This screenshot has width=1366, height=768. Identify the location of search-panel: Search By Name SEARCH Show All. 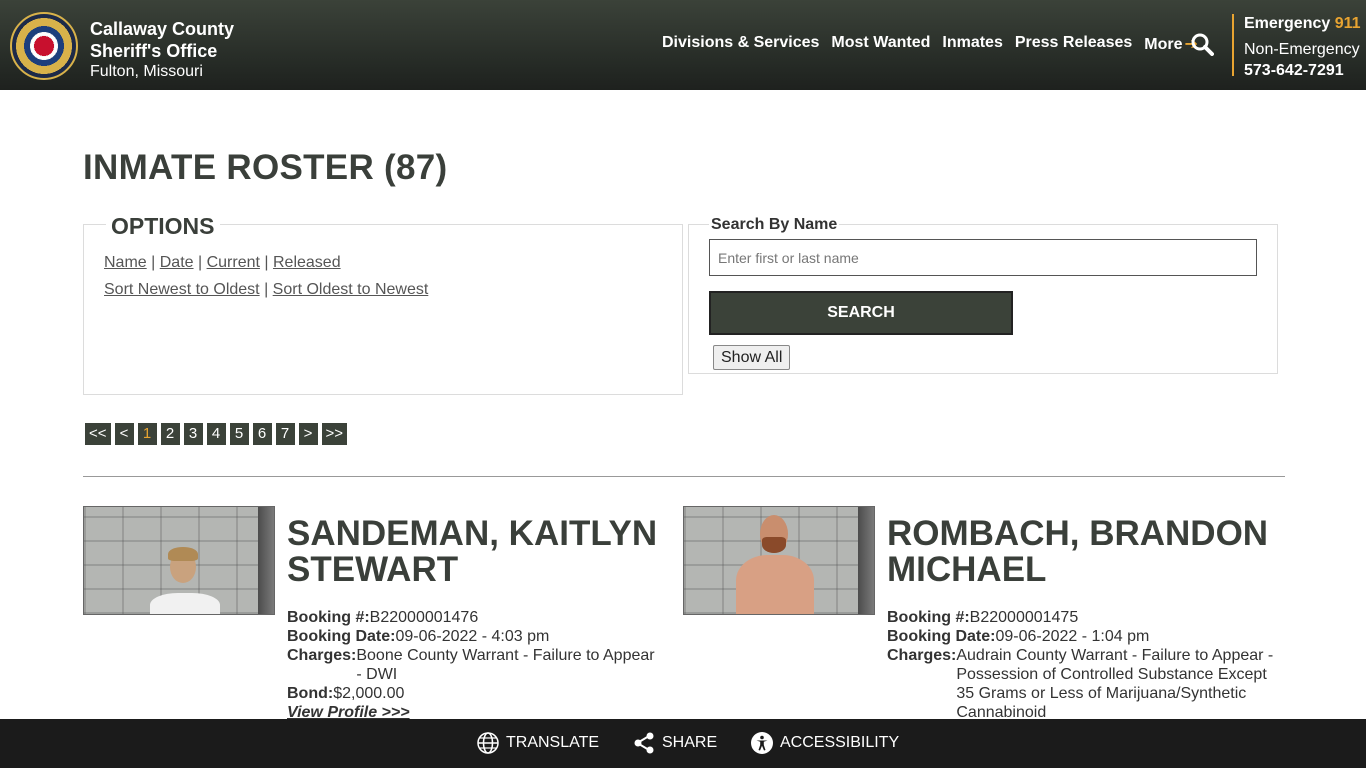
(983, 295).